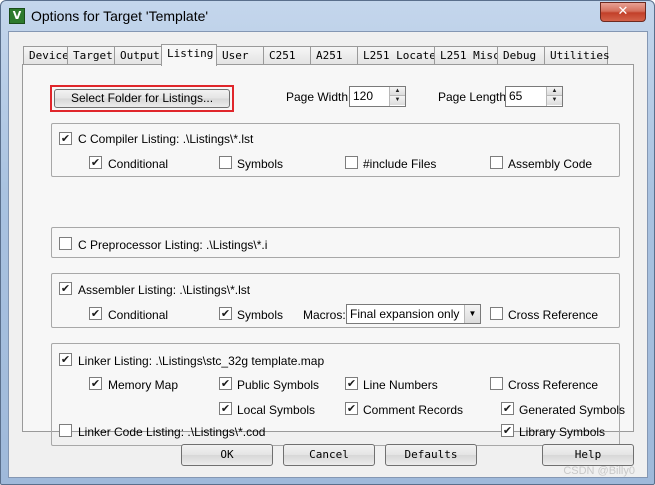 This screenshot has height=485, width=655. What do you see at coordinates (120, 16) in the screenshot?
I see `window-title: Options for Target 'Template'` at bounding box center [120, 16].